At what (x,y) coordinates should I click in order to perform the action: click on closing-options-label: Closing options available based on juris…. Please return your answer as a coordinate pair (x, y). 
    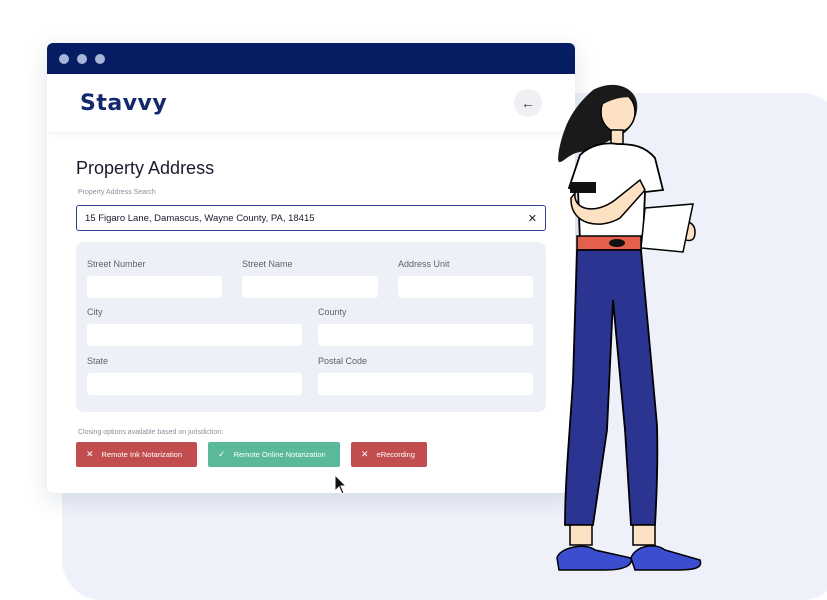
    Looking at the image, I should click on (151, 432).